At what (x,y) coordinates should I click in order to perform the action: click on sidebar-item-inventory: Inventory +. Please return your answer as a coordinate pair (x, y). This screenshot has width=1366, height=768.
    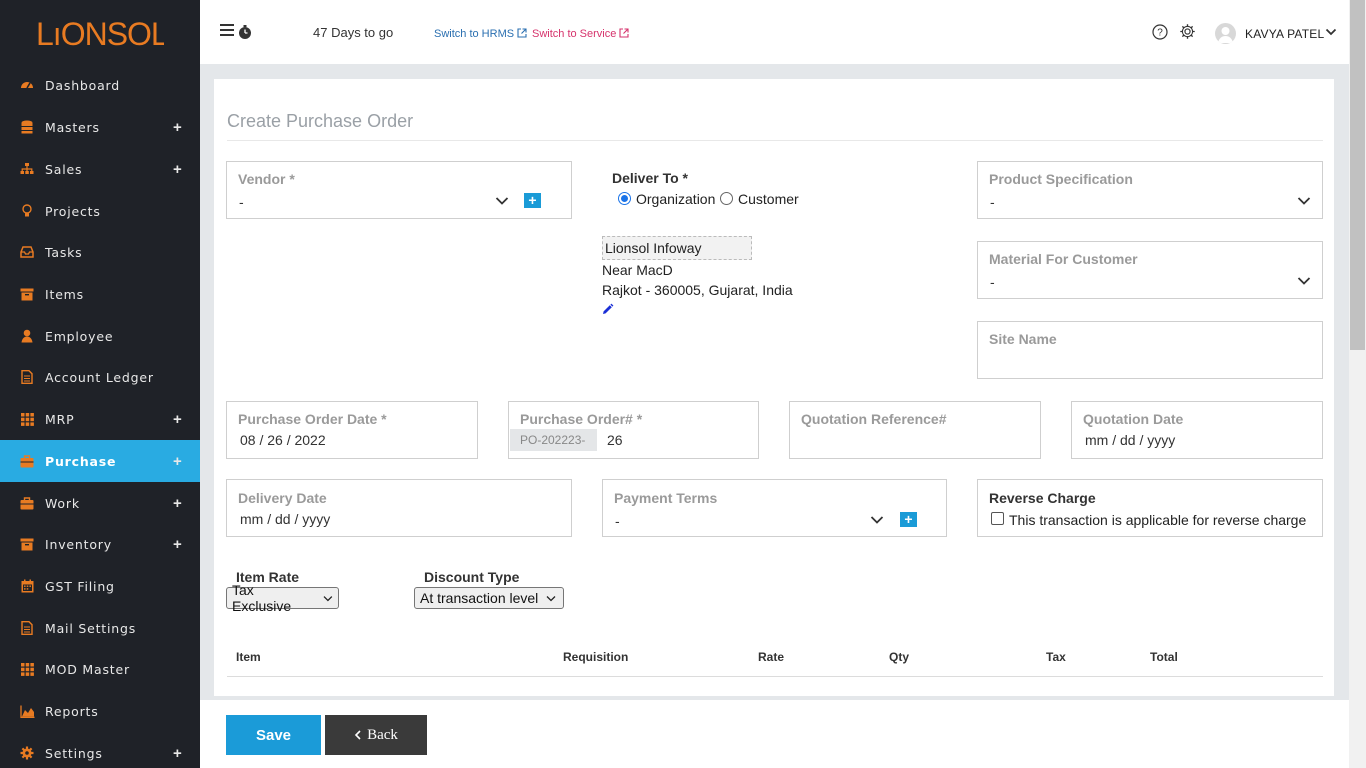
    Looking at the image, I should click on (100, 544).